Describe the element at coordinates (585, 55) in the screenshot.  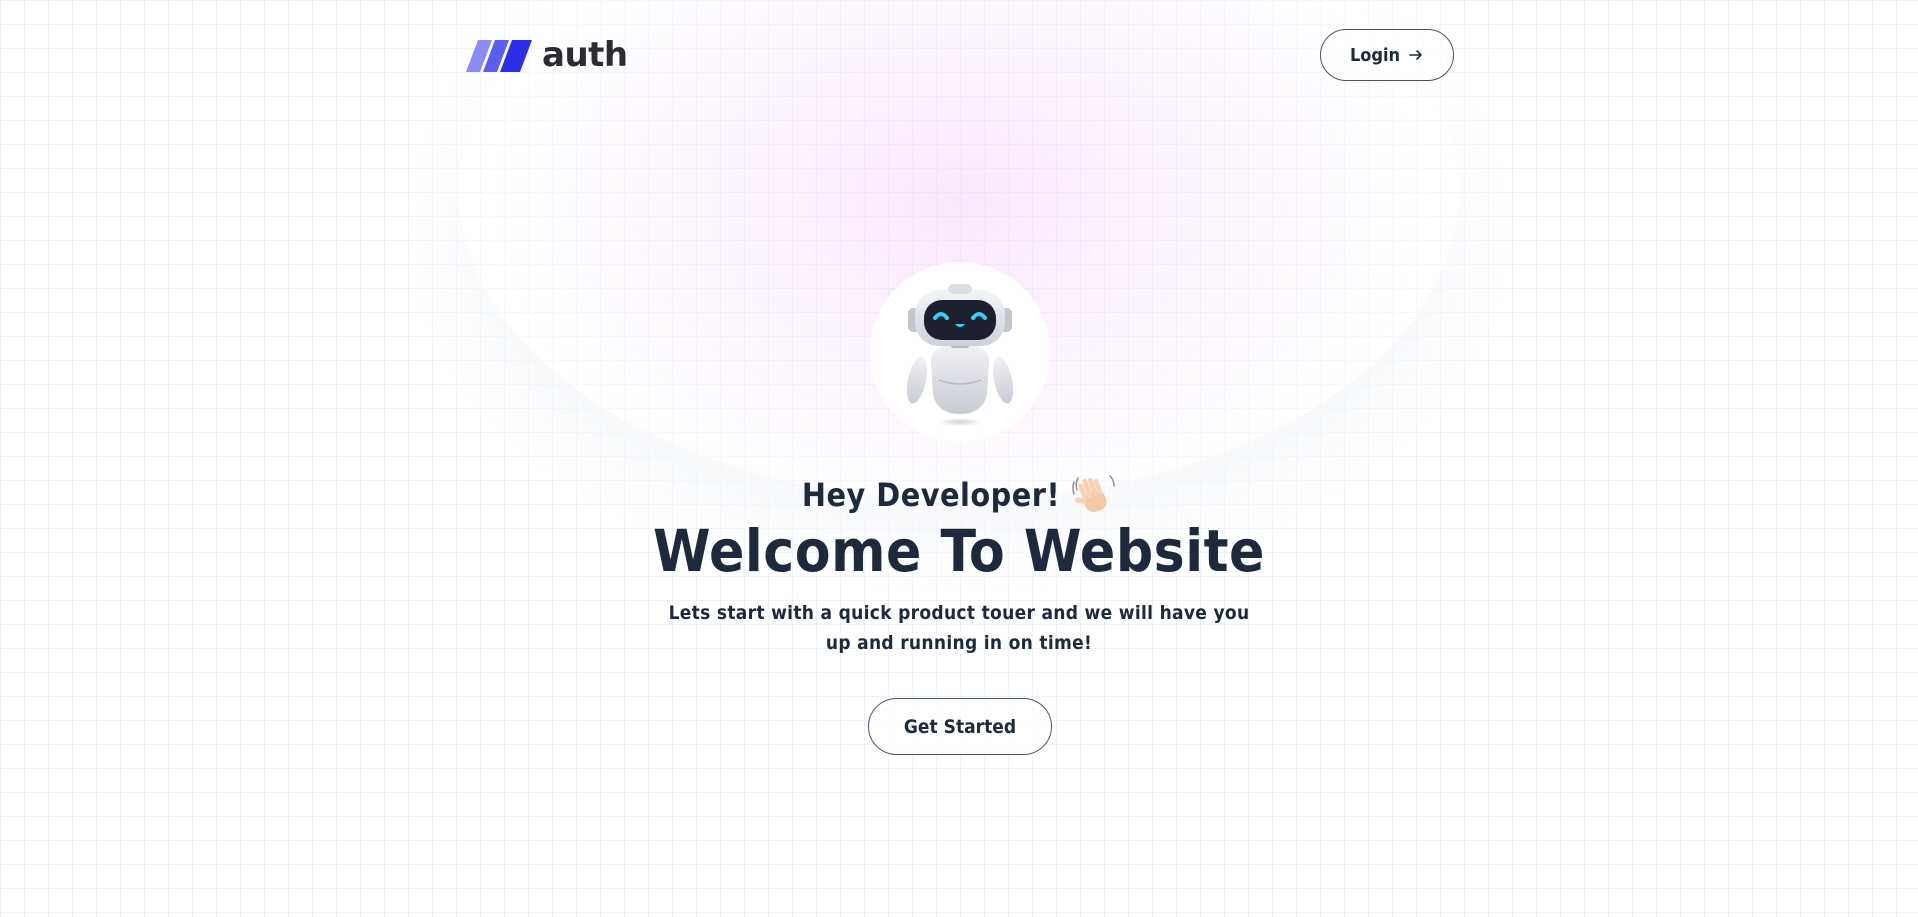
I see `logo-text: auth` at that location.